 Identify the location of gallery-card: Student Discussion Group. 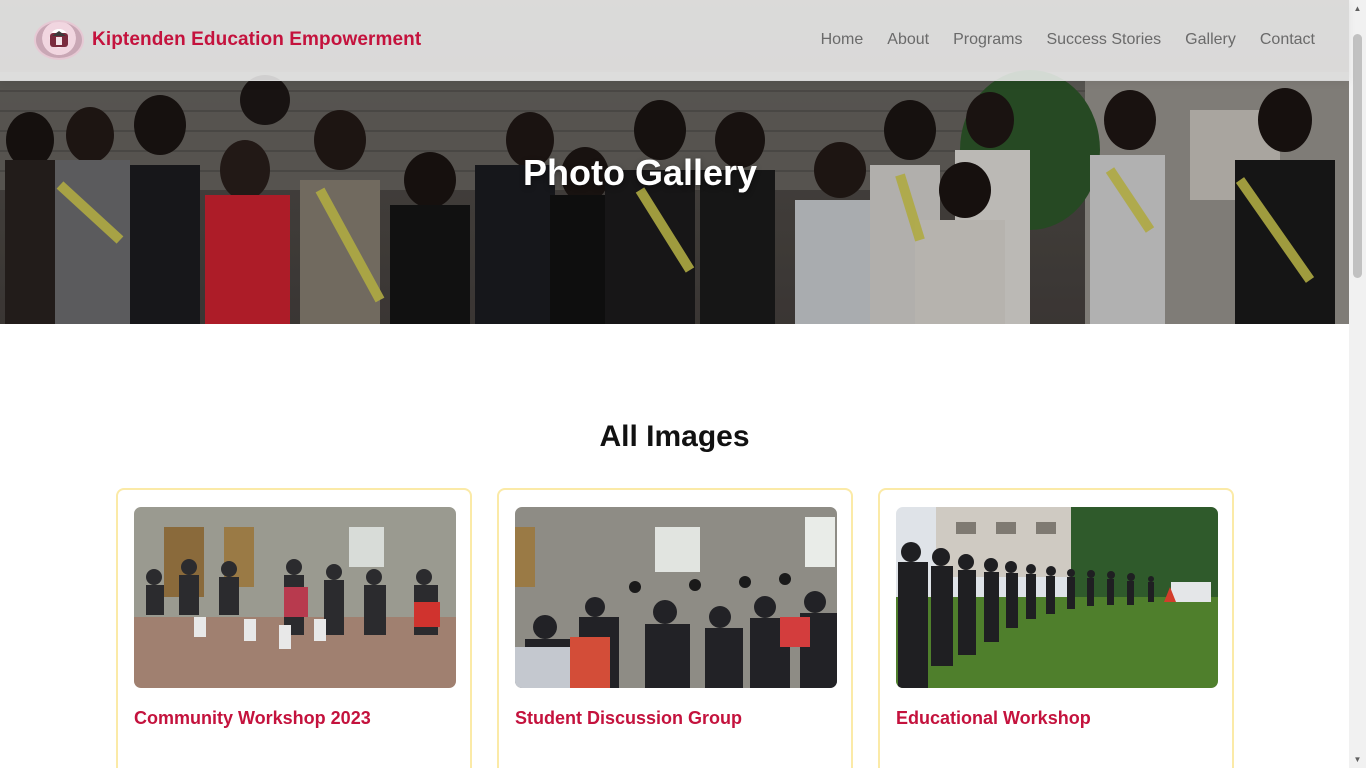
(675, 628).